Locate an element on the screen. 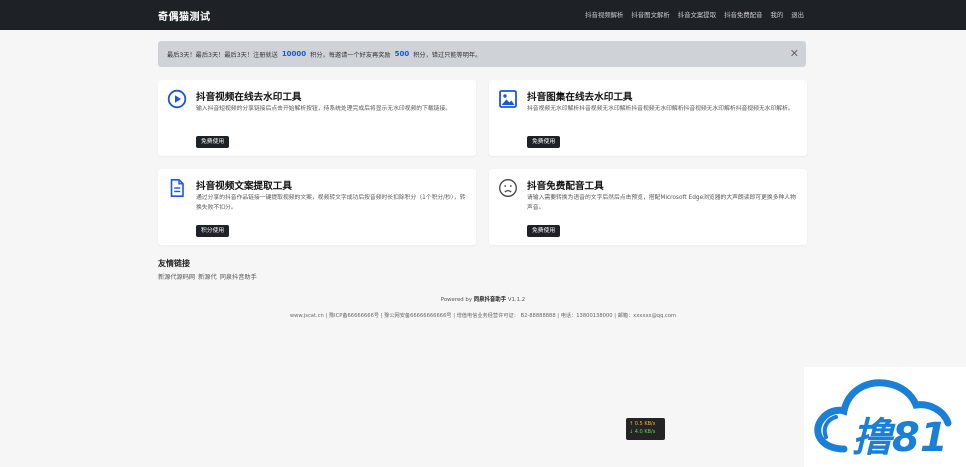 The height and width of the screenshot is (467, 966). card-title: 抖音图集在线去水印工具 is located at coordinates (580, 97).